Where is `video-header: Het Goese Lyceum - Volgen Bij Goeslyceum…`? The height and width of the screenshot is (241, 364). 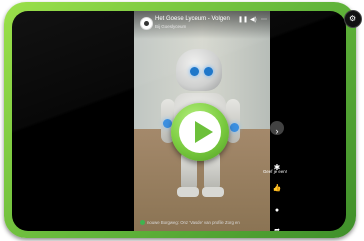 video-header: Het Goese Lyceum - Volgen Bij Goeslyceum… is located at coordinates (202, 25).